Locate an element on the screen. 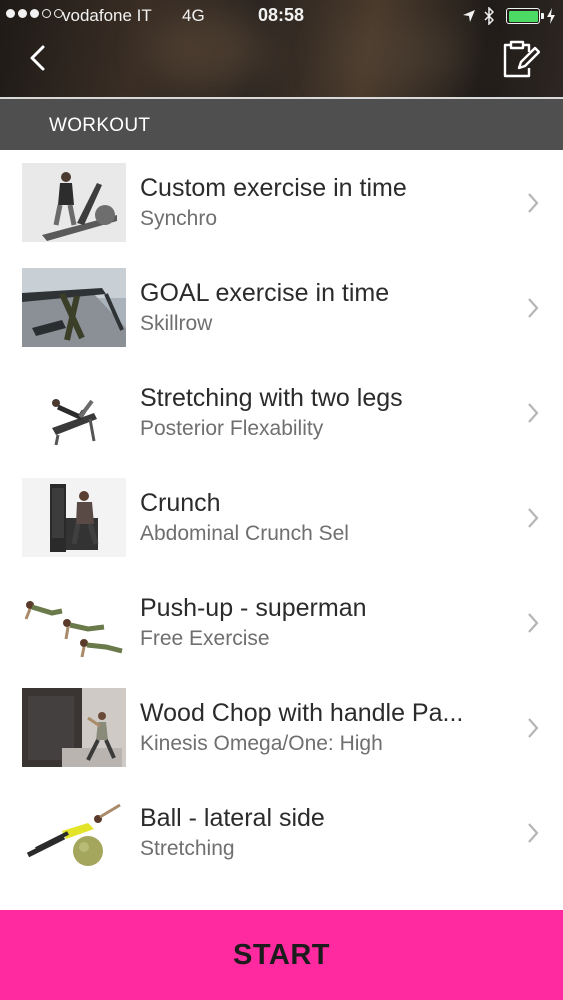 The width and height of the screenshot is (563, 1000). status-time: 08:58 is located at coordinates (281, 15).